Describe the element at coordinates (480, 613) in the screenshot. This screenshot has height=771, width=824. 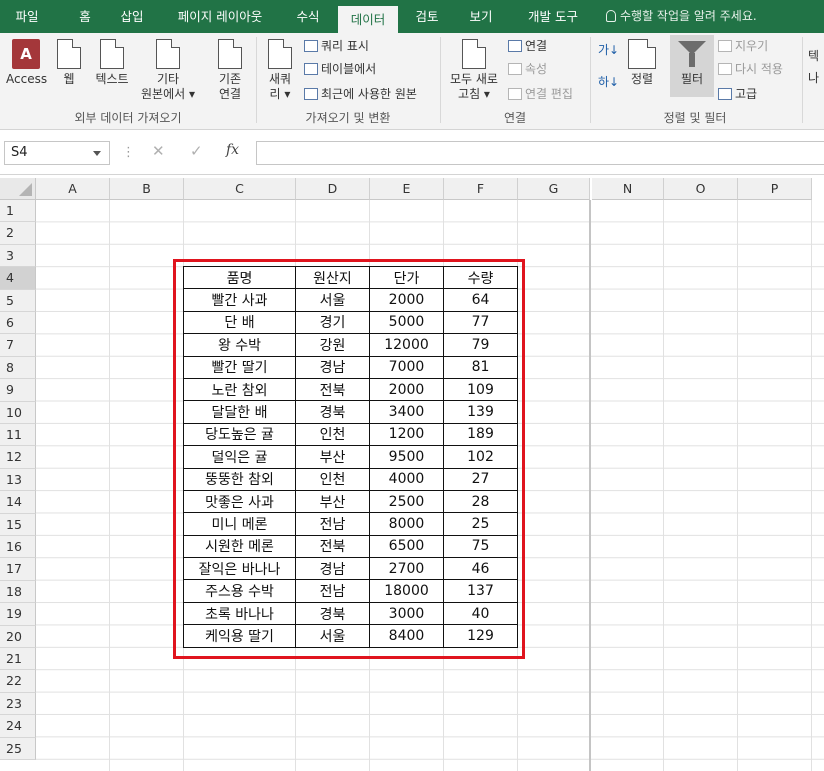
I see `cell: 40` at that location.